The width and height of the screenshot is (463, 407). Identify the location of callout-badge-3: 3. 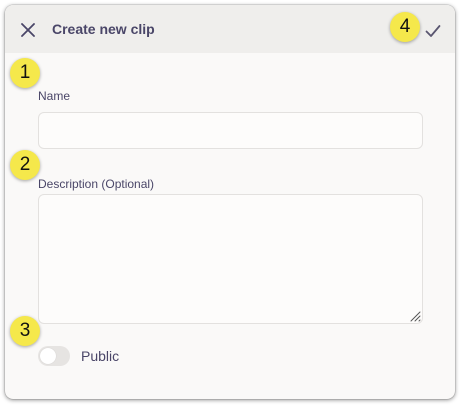
(25, 331).